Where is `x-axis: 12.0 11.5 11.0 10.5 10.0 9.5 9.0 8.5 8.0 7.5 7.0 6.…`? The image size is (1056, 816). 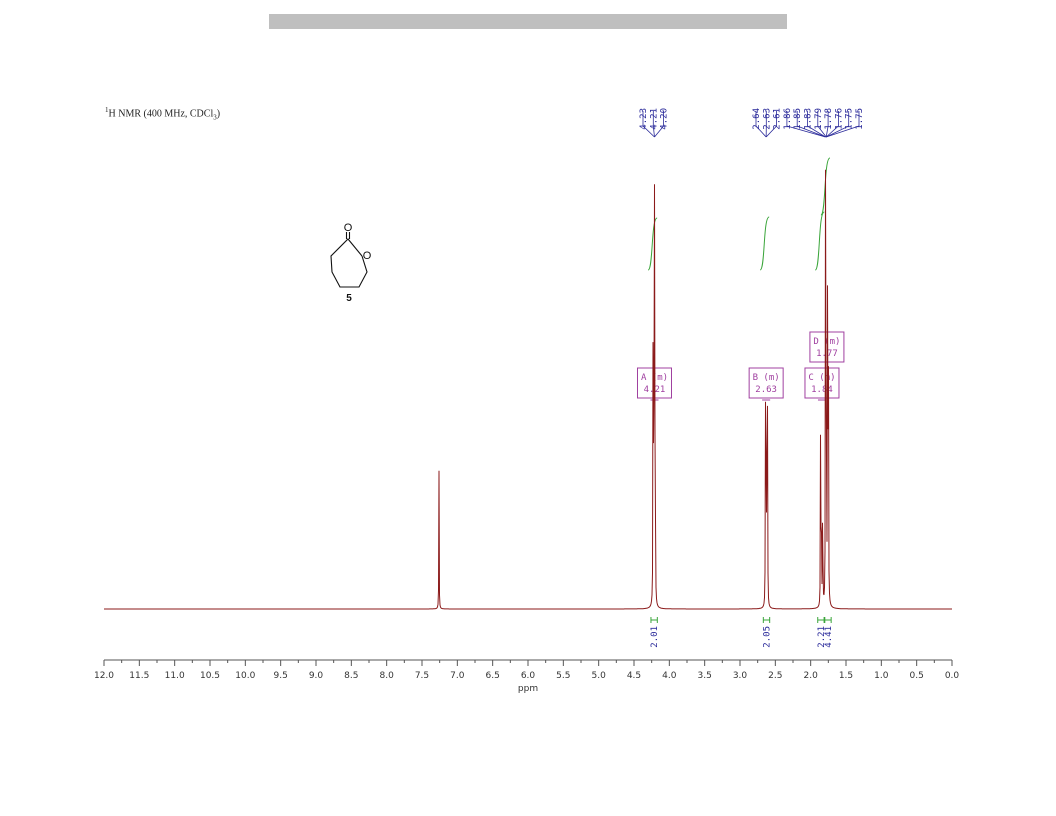 x-axis: 12.0 11.5 11.0 10.5 10.0 9.5 9.0 8.5 8.0 7.5 7.0 6.… is located at coordinates (527, 670).